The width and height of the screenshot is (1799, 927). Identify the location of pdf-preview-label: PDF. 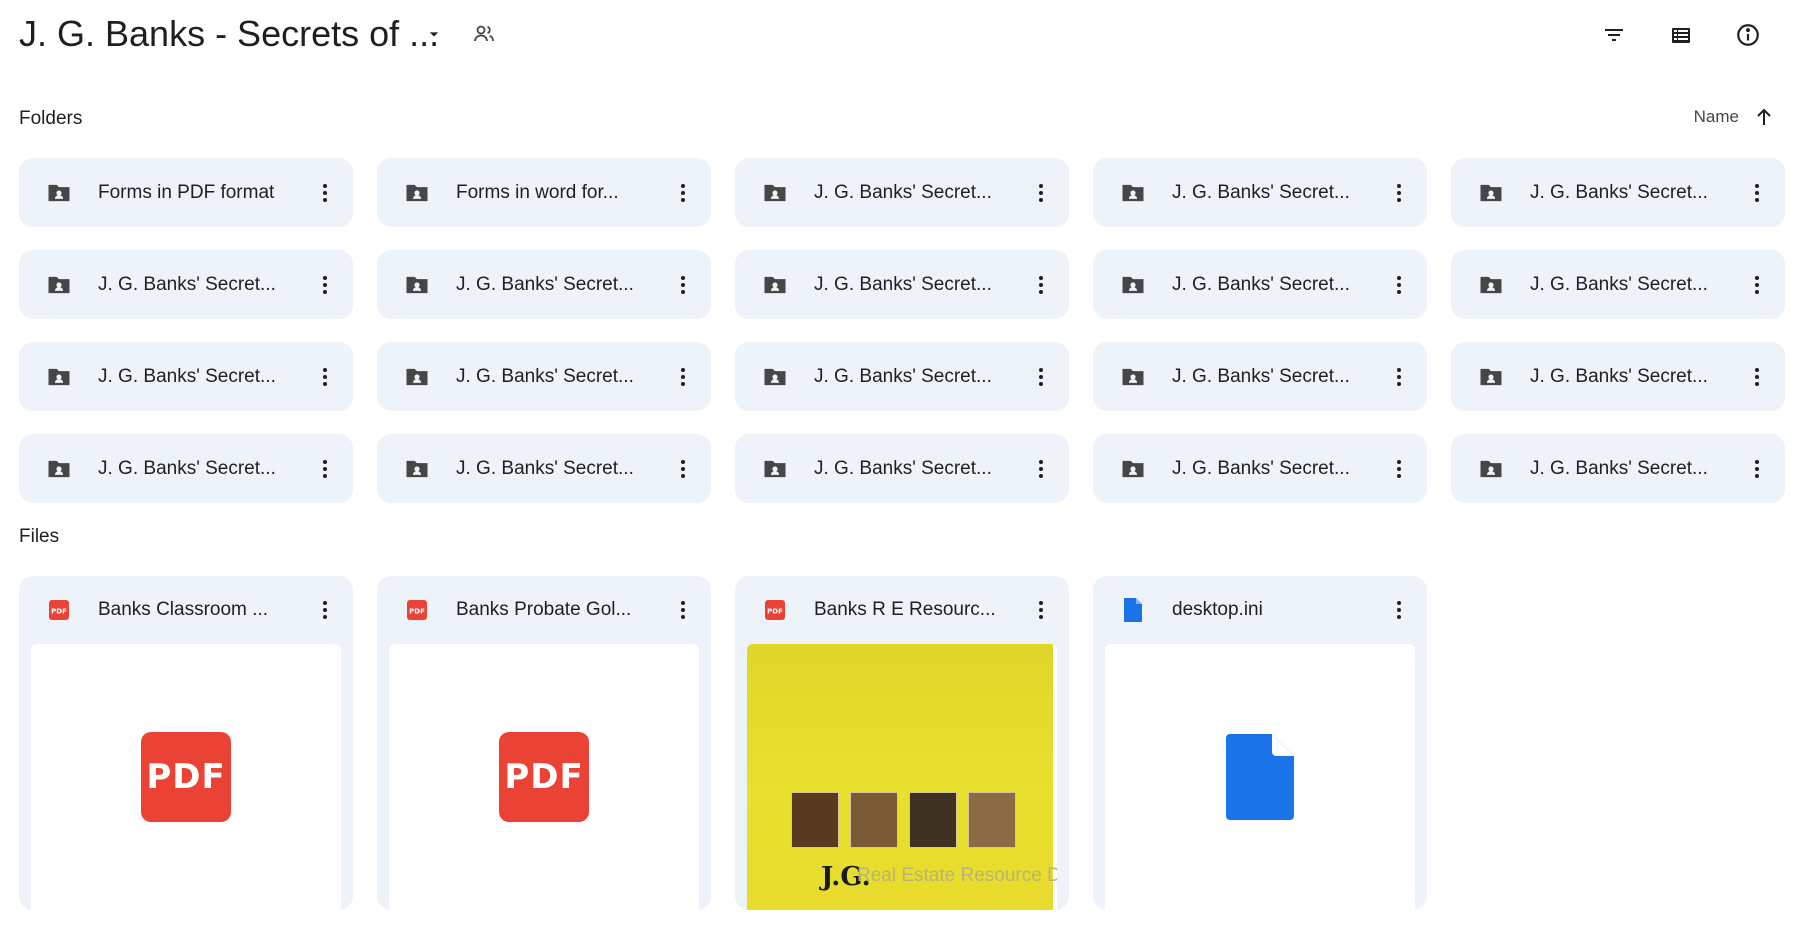
(544, 777).